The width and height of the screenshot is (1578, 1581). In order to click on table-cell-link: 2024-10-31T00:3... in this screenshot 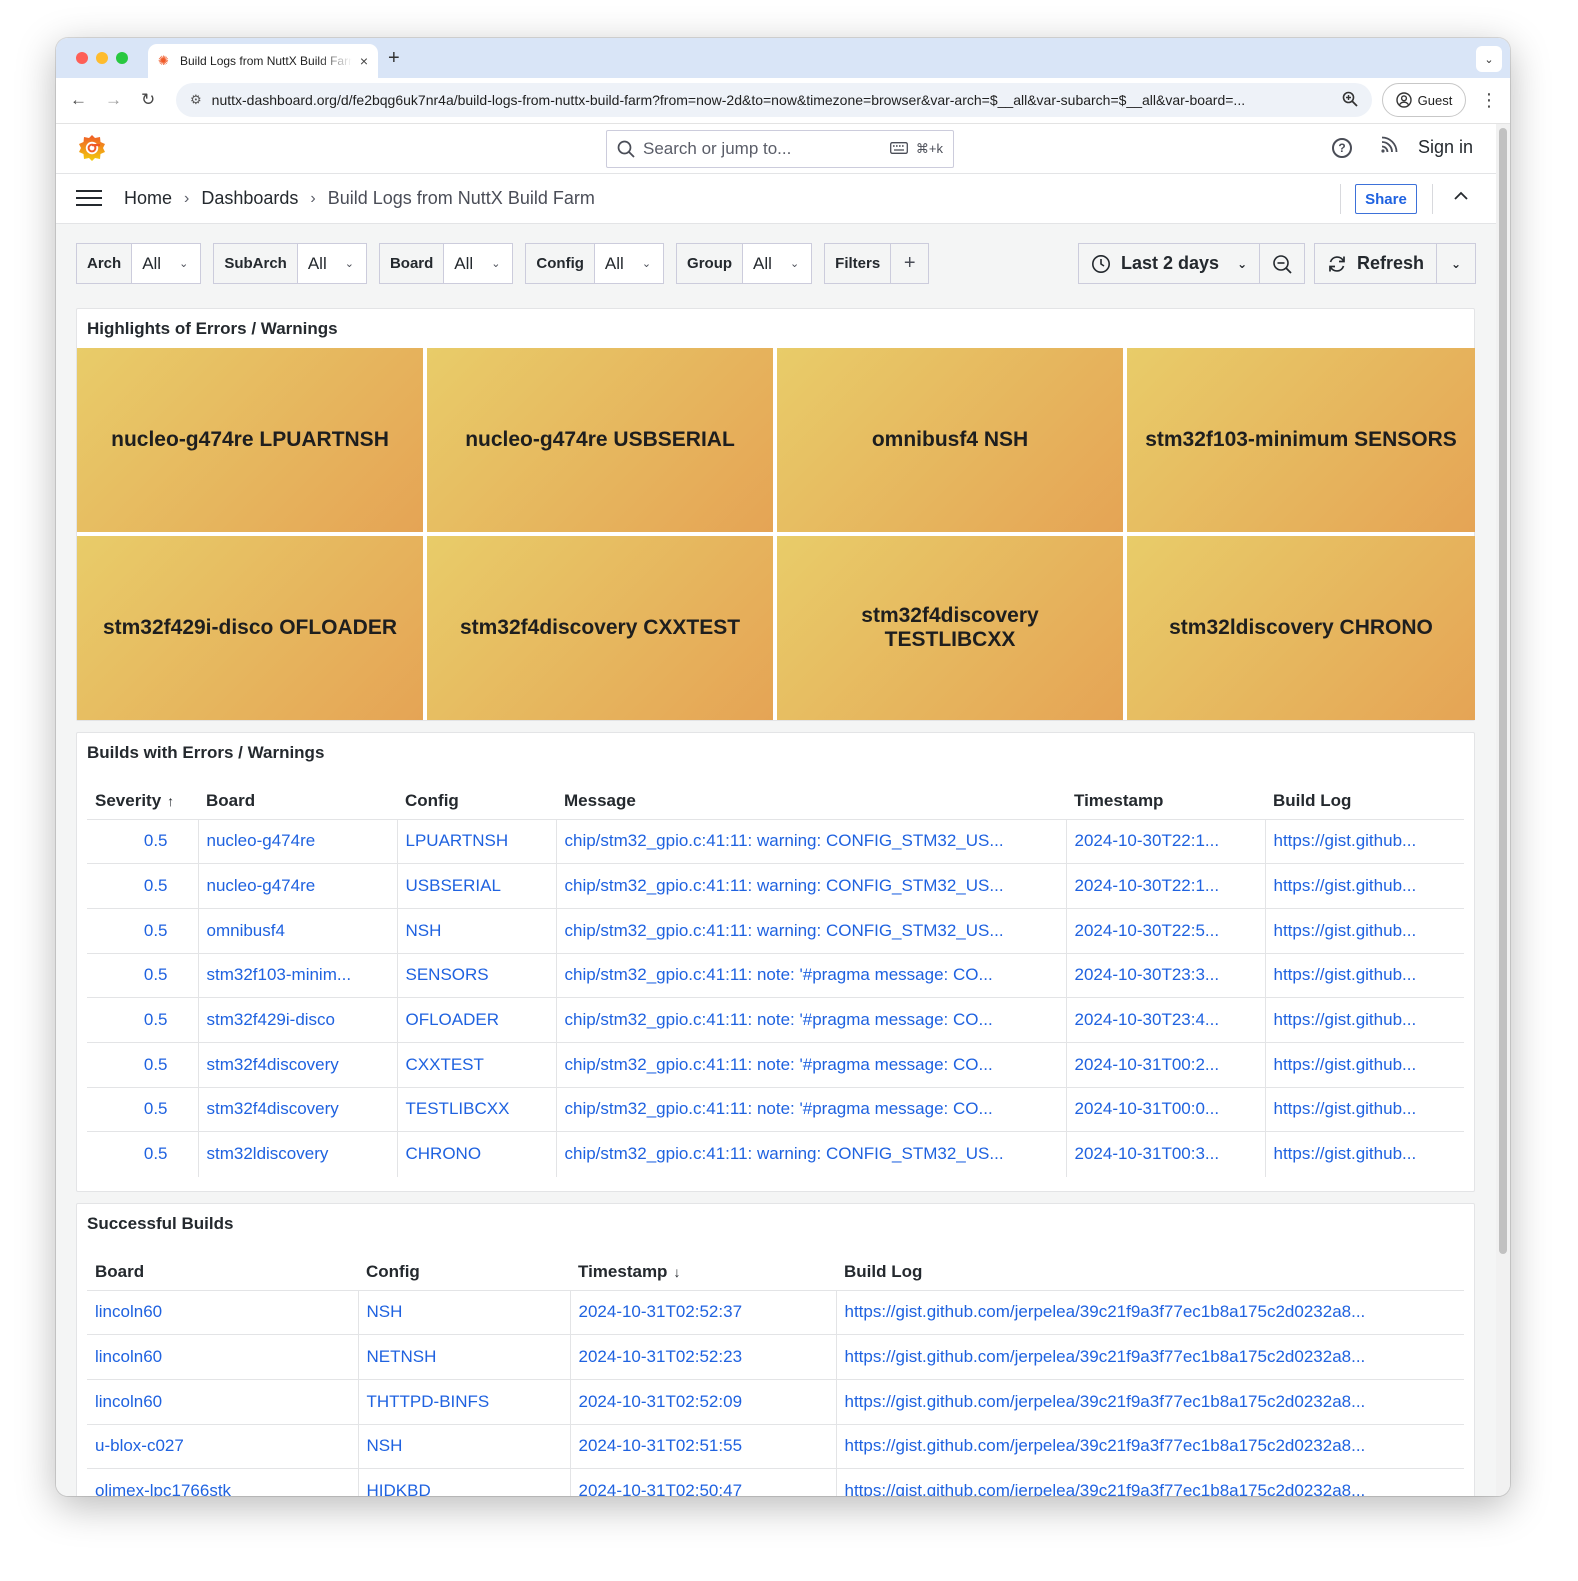, I will do `click(1165, 1154)`.